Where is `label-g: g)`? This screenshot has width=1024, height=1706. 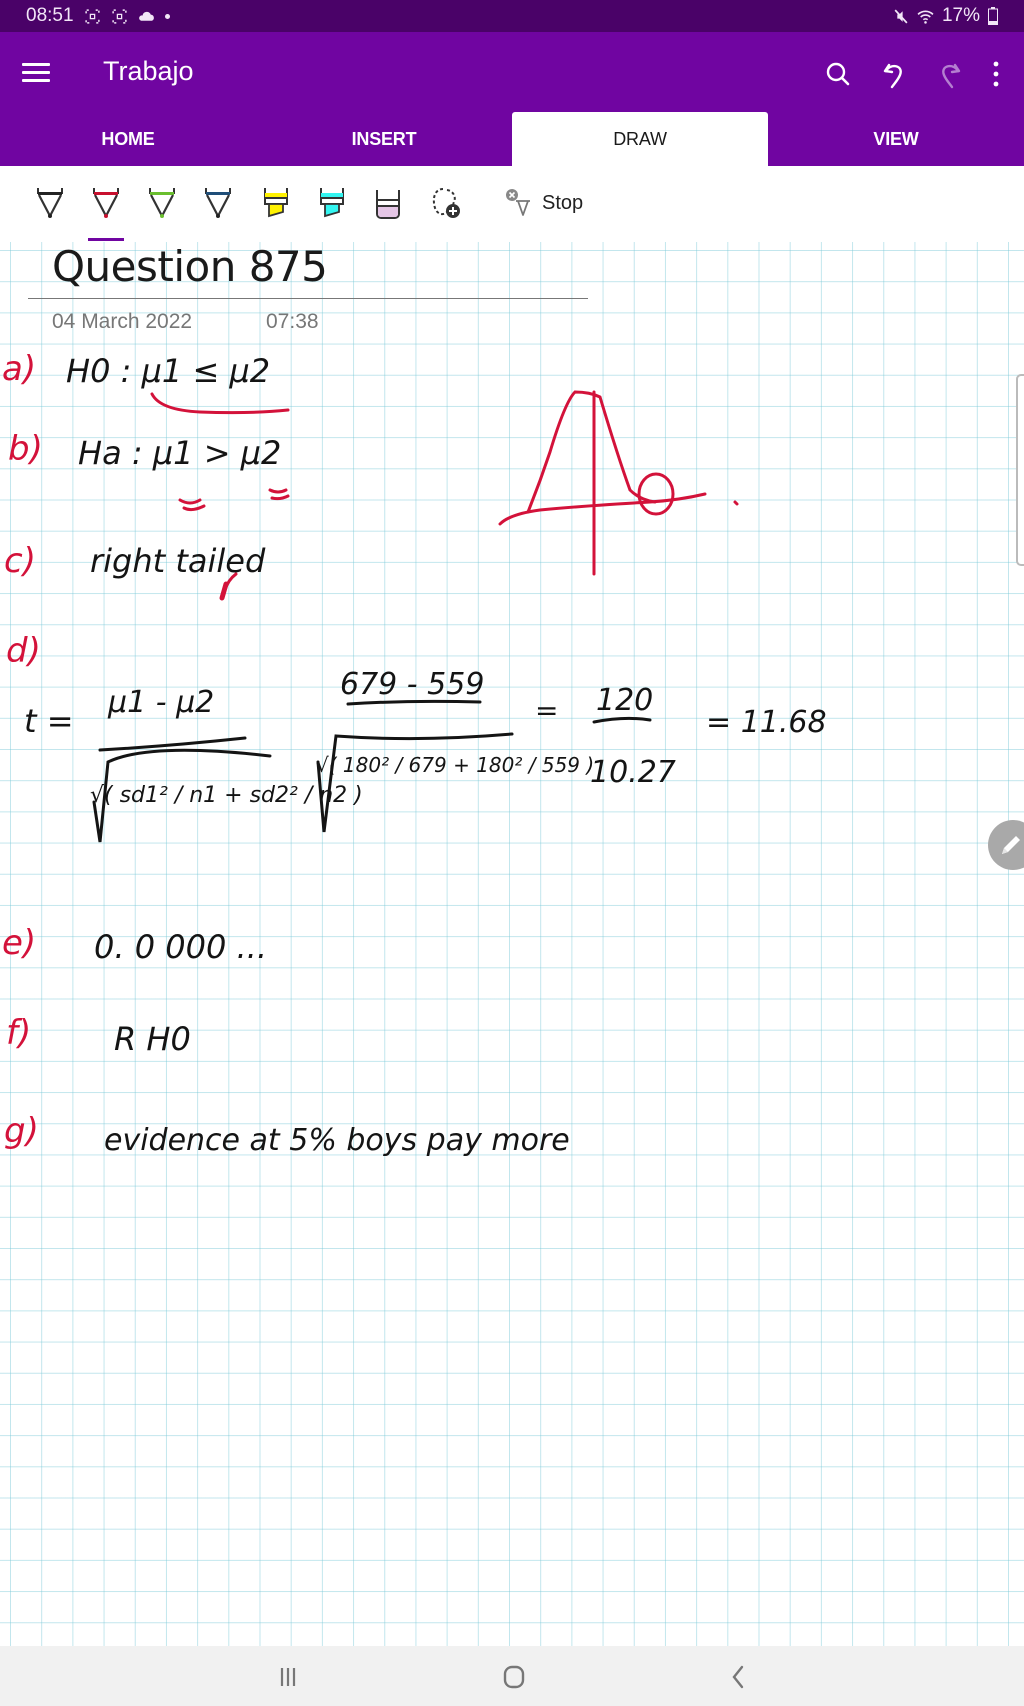
label-g: g) is located at coordinates (21, 1131).